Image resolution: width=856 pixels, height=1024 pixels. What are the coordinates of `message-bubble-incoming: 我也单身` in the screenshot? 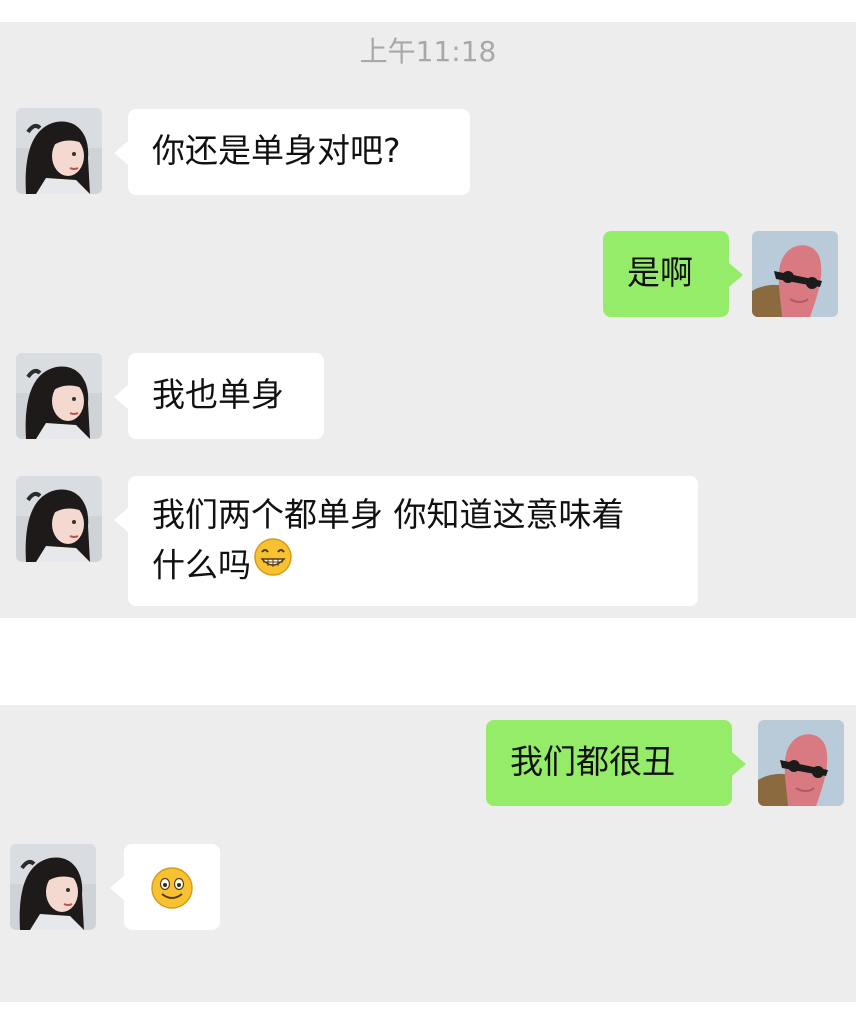 It's located at (219, 396).